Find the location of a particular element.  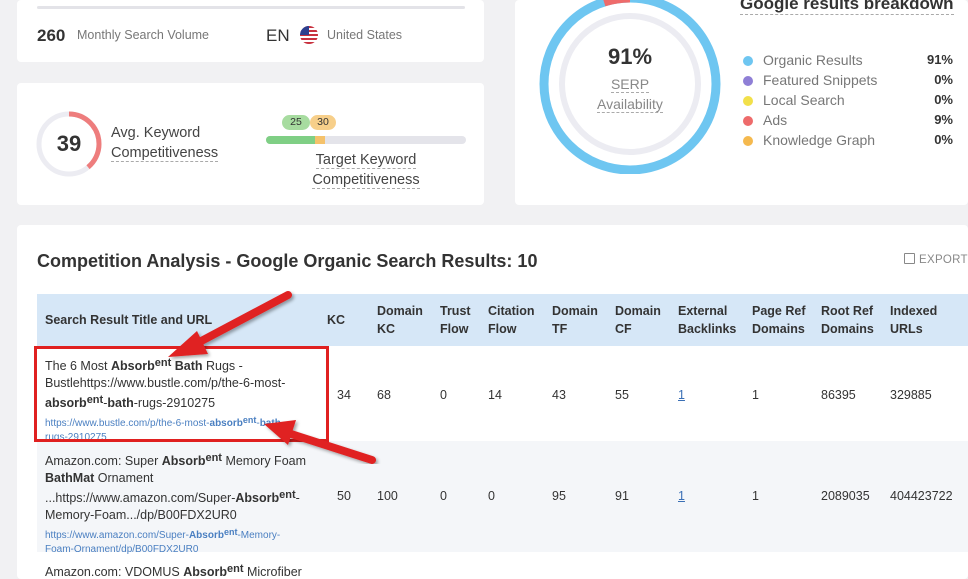

target-kc-label: Target Keyword Competitiveness is located at coordinates (366, 170).